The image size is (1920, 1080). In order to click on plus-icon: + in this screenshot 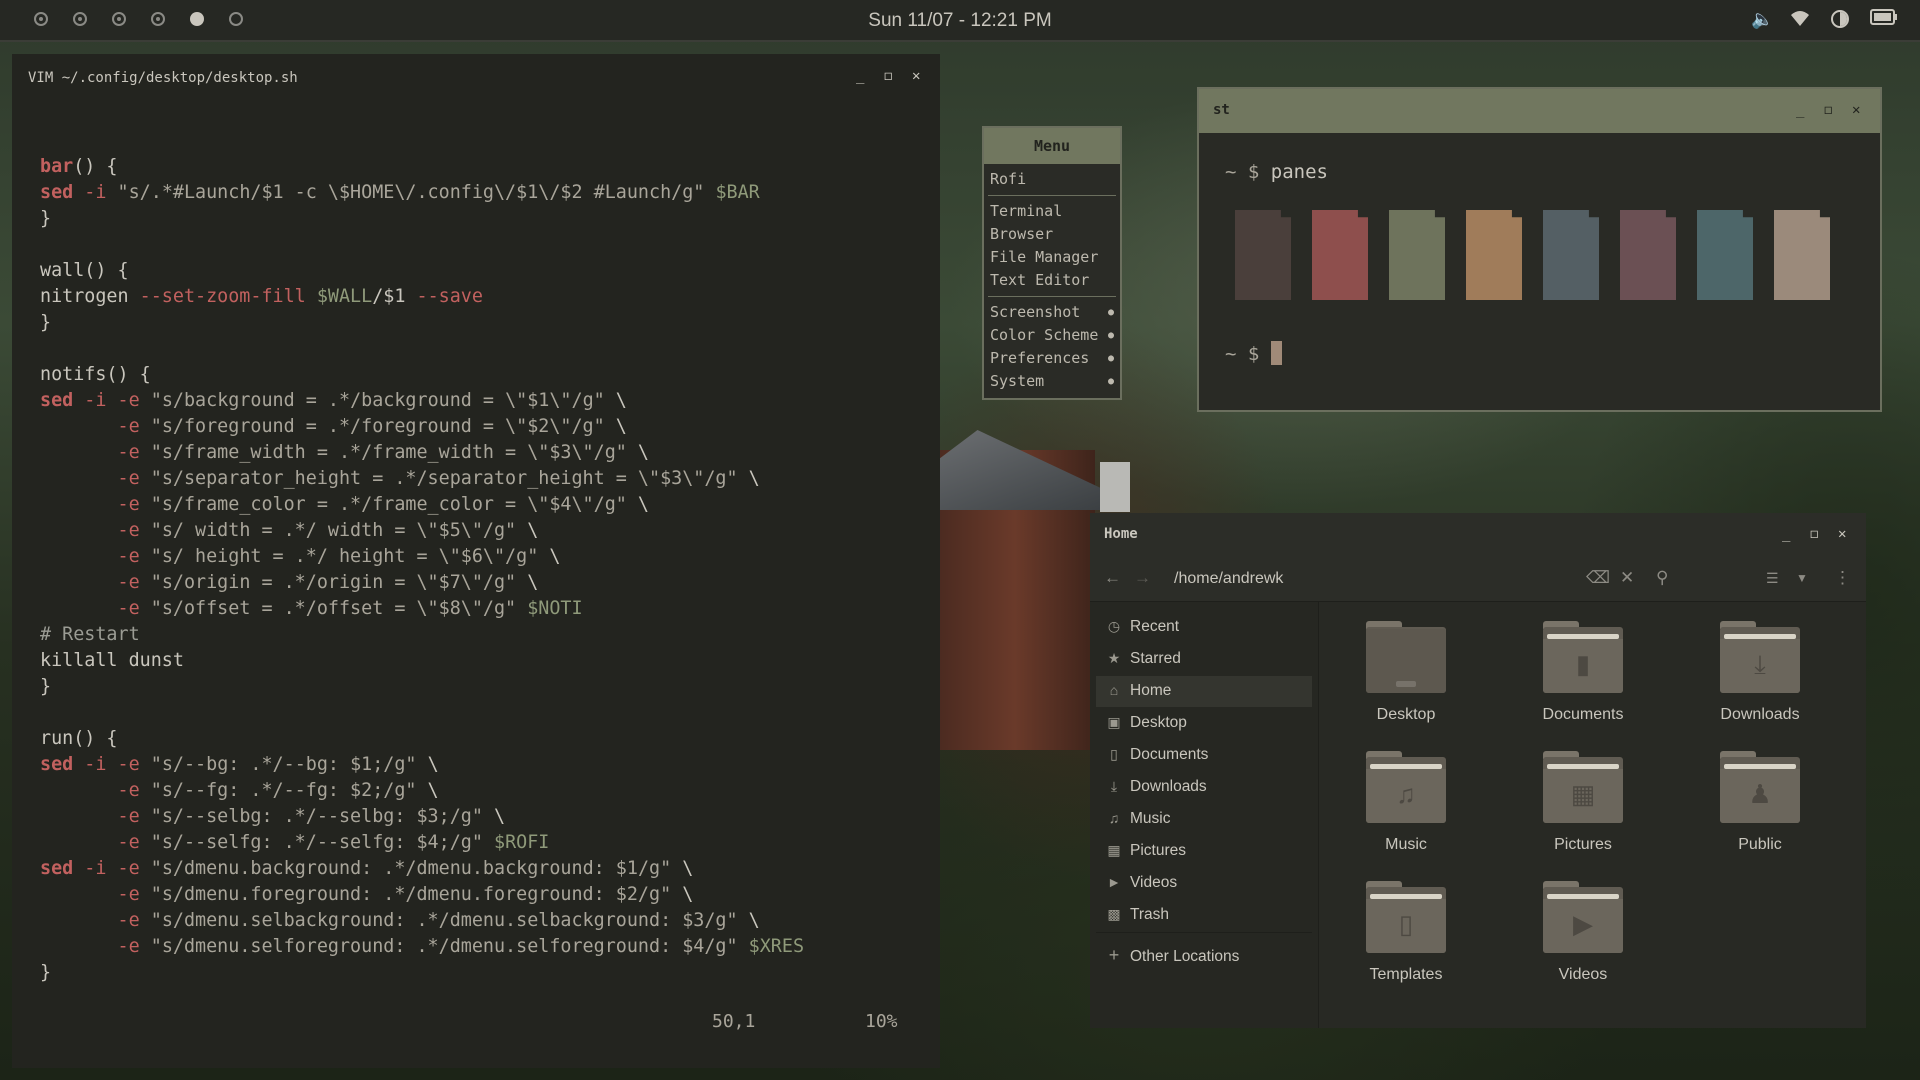, I will do `click(1114, 955)`.